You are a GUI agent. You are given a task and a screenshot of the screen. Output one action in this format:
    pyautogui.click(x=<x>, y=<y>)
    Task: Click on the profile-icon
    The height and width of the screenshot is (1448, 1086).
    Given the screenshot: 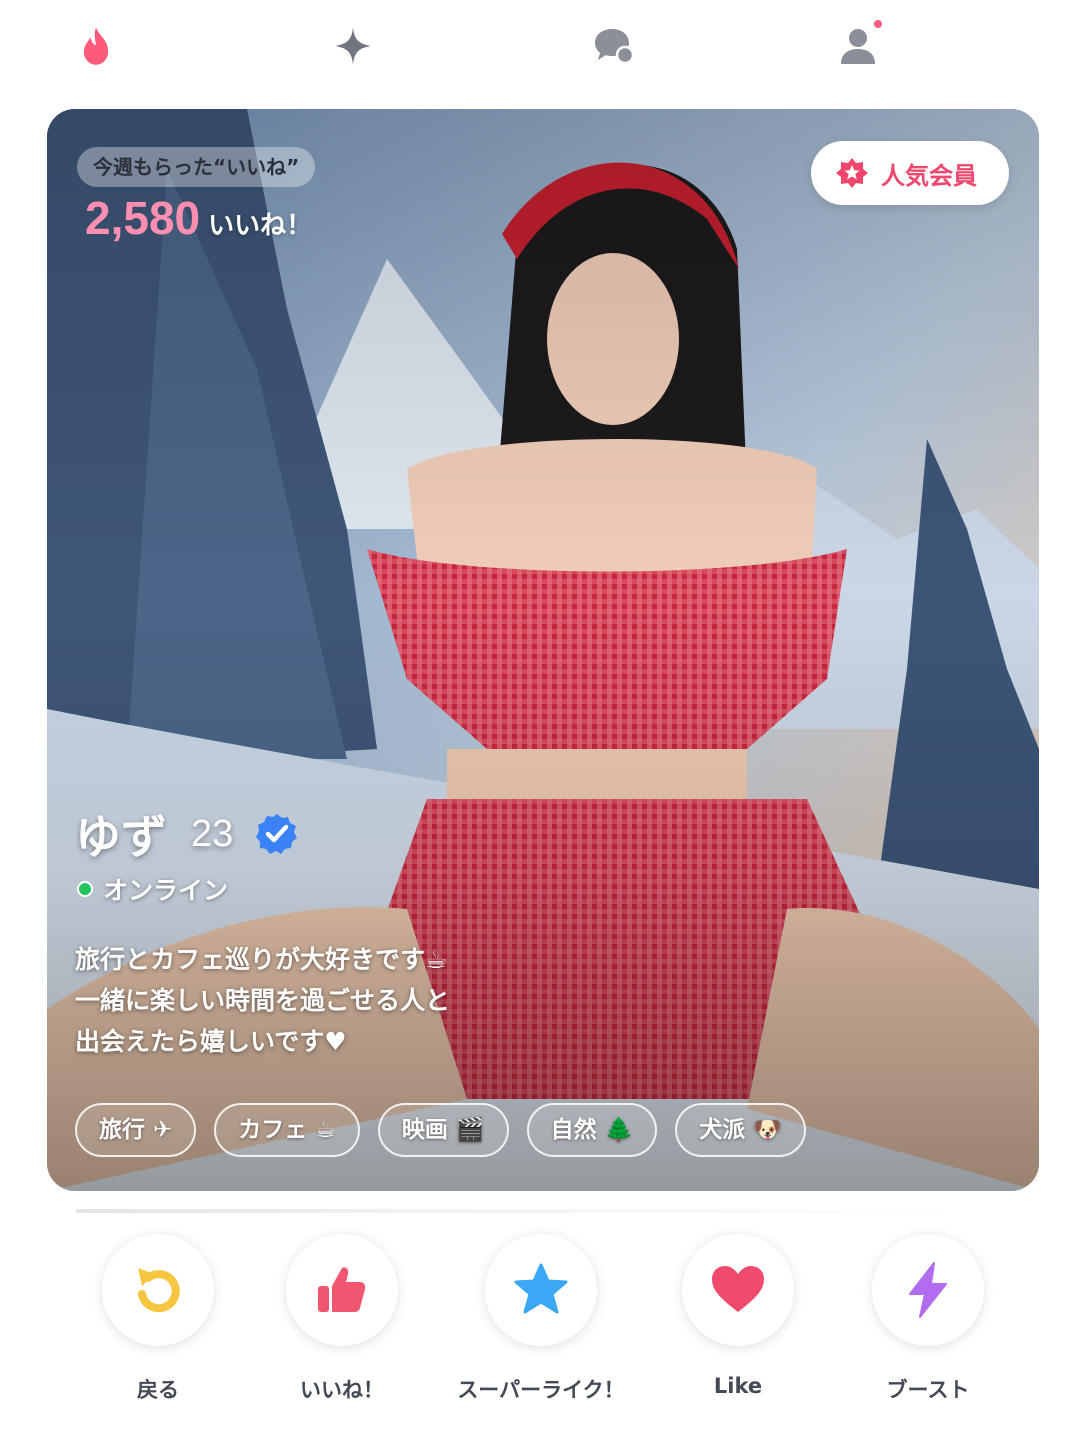 What is the action you would take?
    pyautogui.click(x=858, y=46)
    